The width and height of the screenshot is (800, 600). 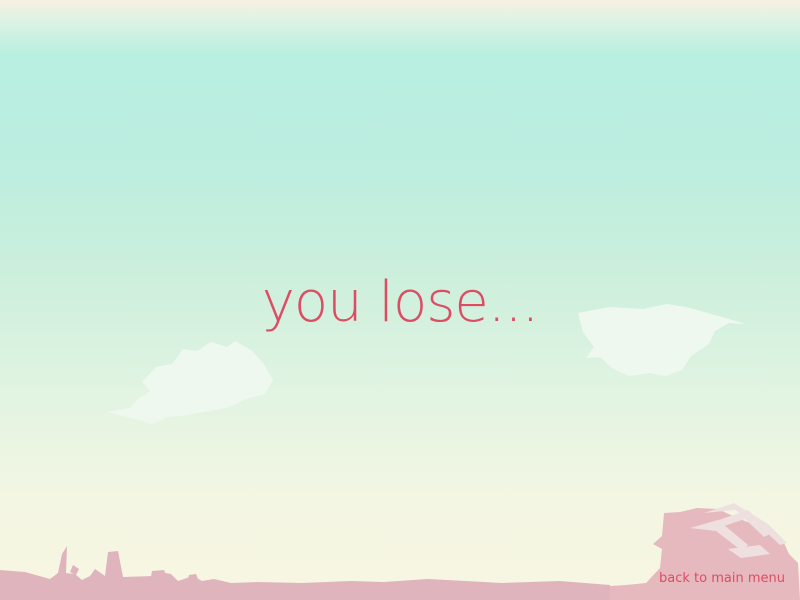 I want to click on back-to-main-menu-link: back to main menu, so click(x=722, y=579).